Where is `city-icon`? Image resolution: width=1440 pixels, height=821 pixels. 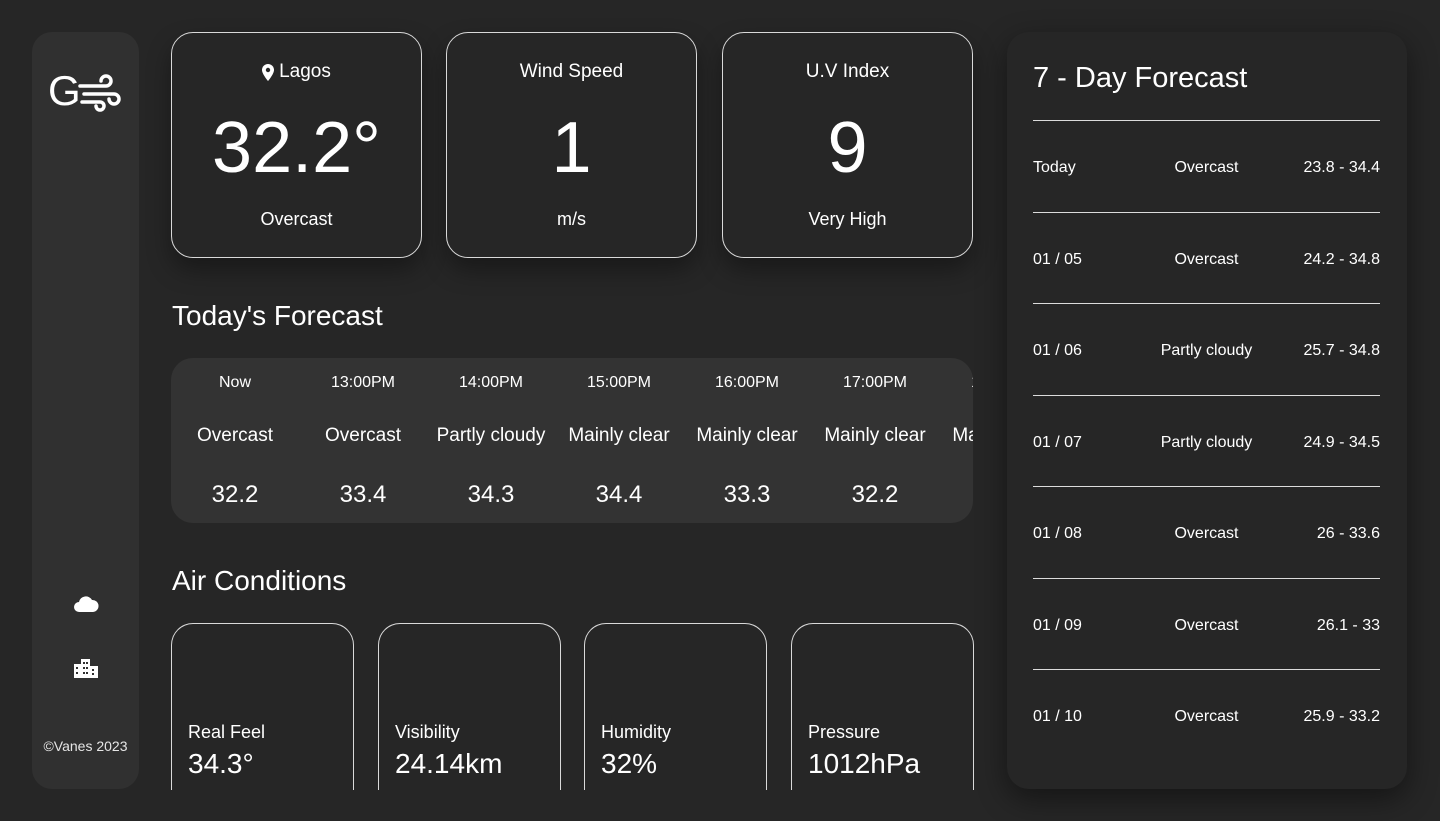
city-icon is located at coordinates (86, 668).